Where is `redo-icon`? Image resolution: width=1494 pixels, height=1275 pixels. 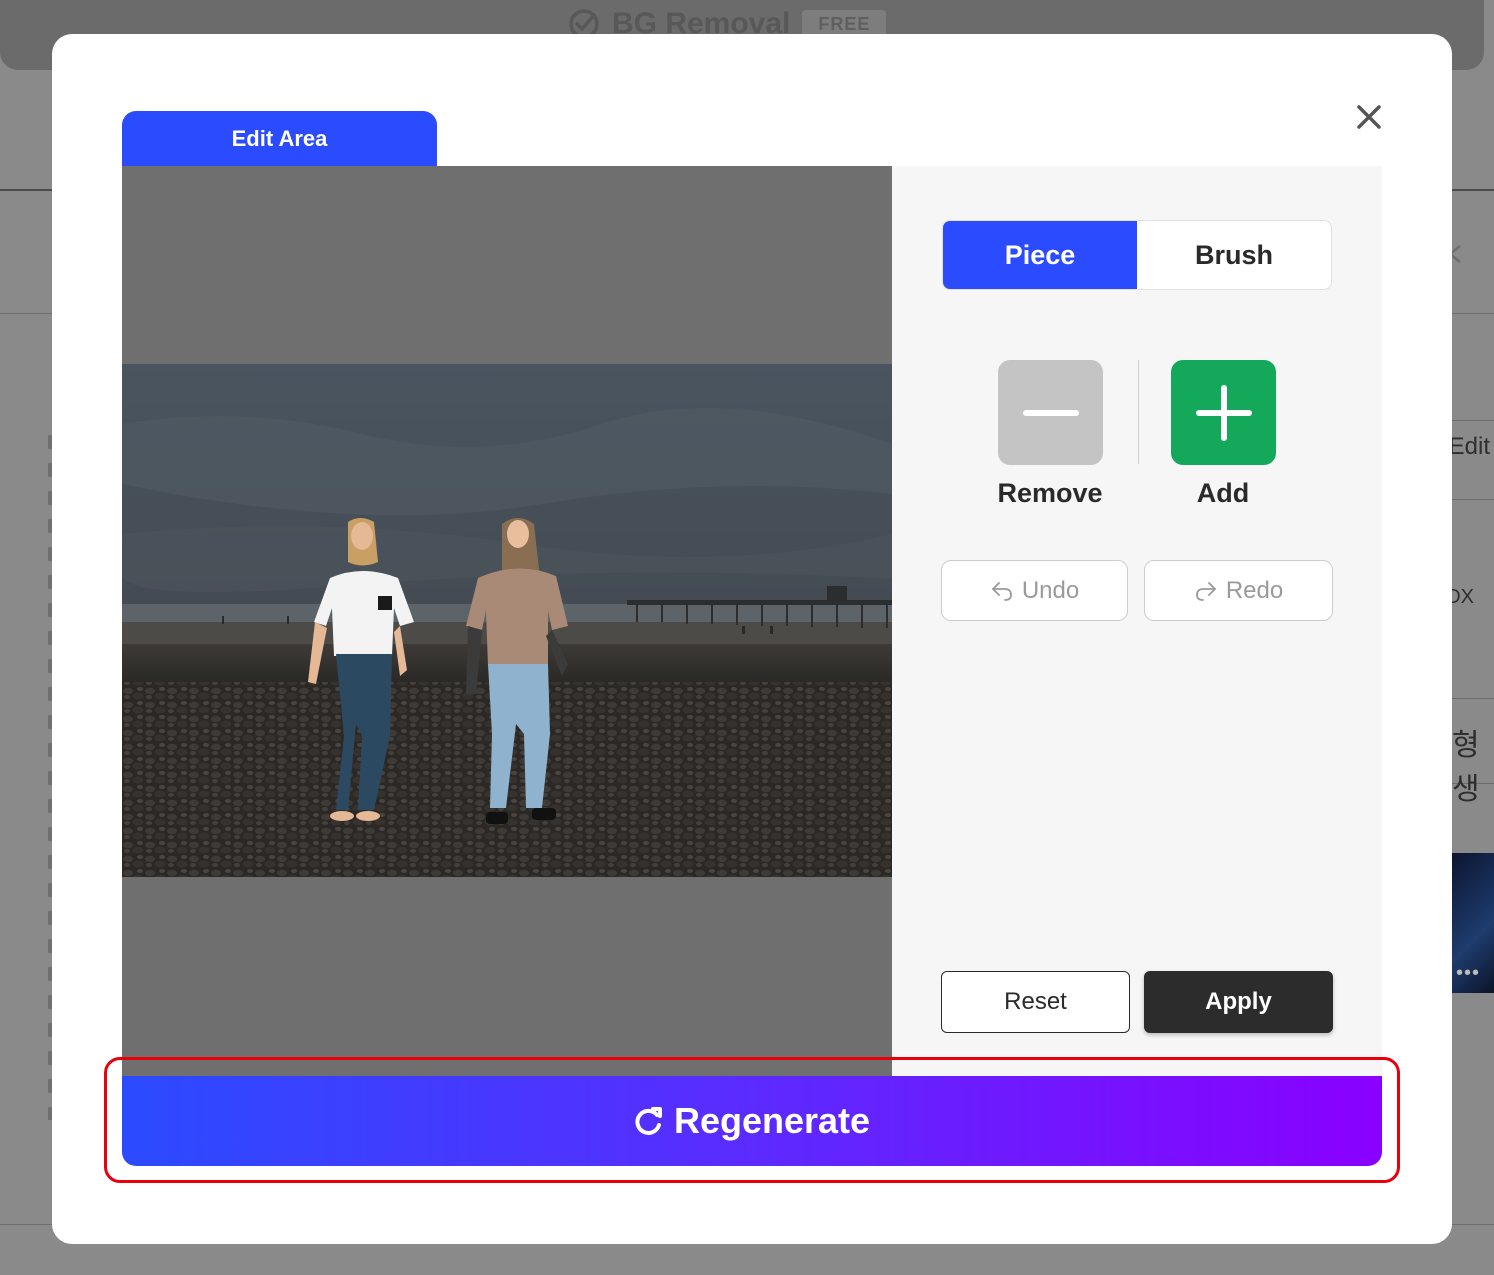 redo-icon is located at coordinates (1205, 591).